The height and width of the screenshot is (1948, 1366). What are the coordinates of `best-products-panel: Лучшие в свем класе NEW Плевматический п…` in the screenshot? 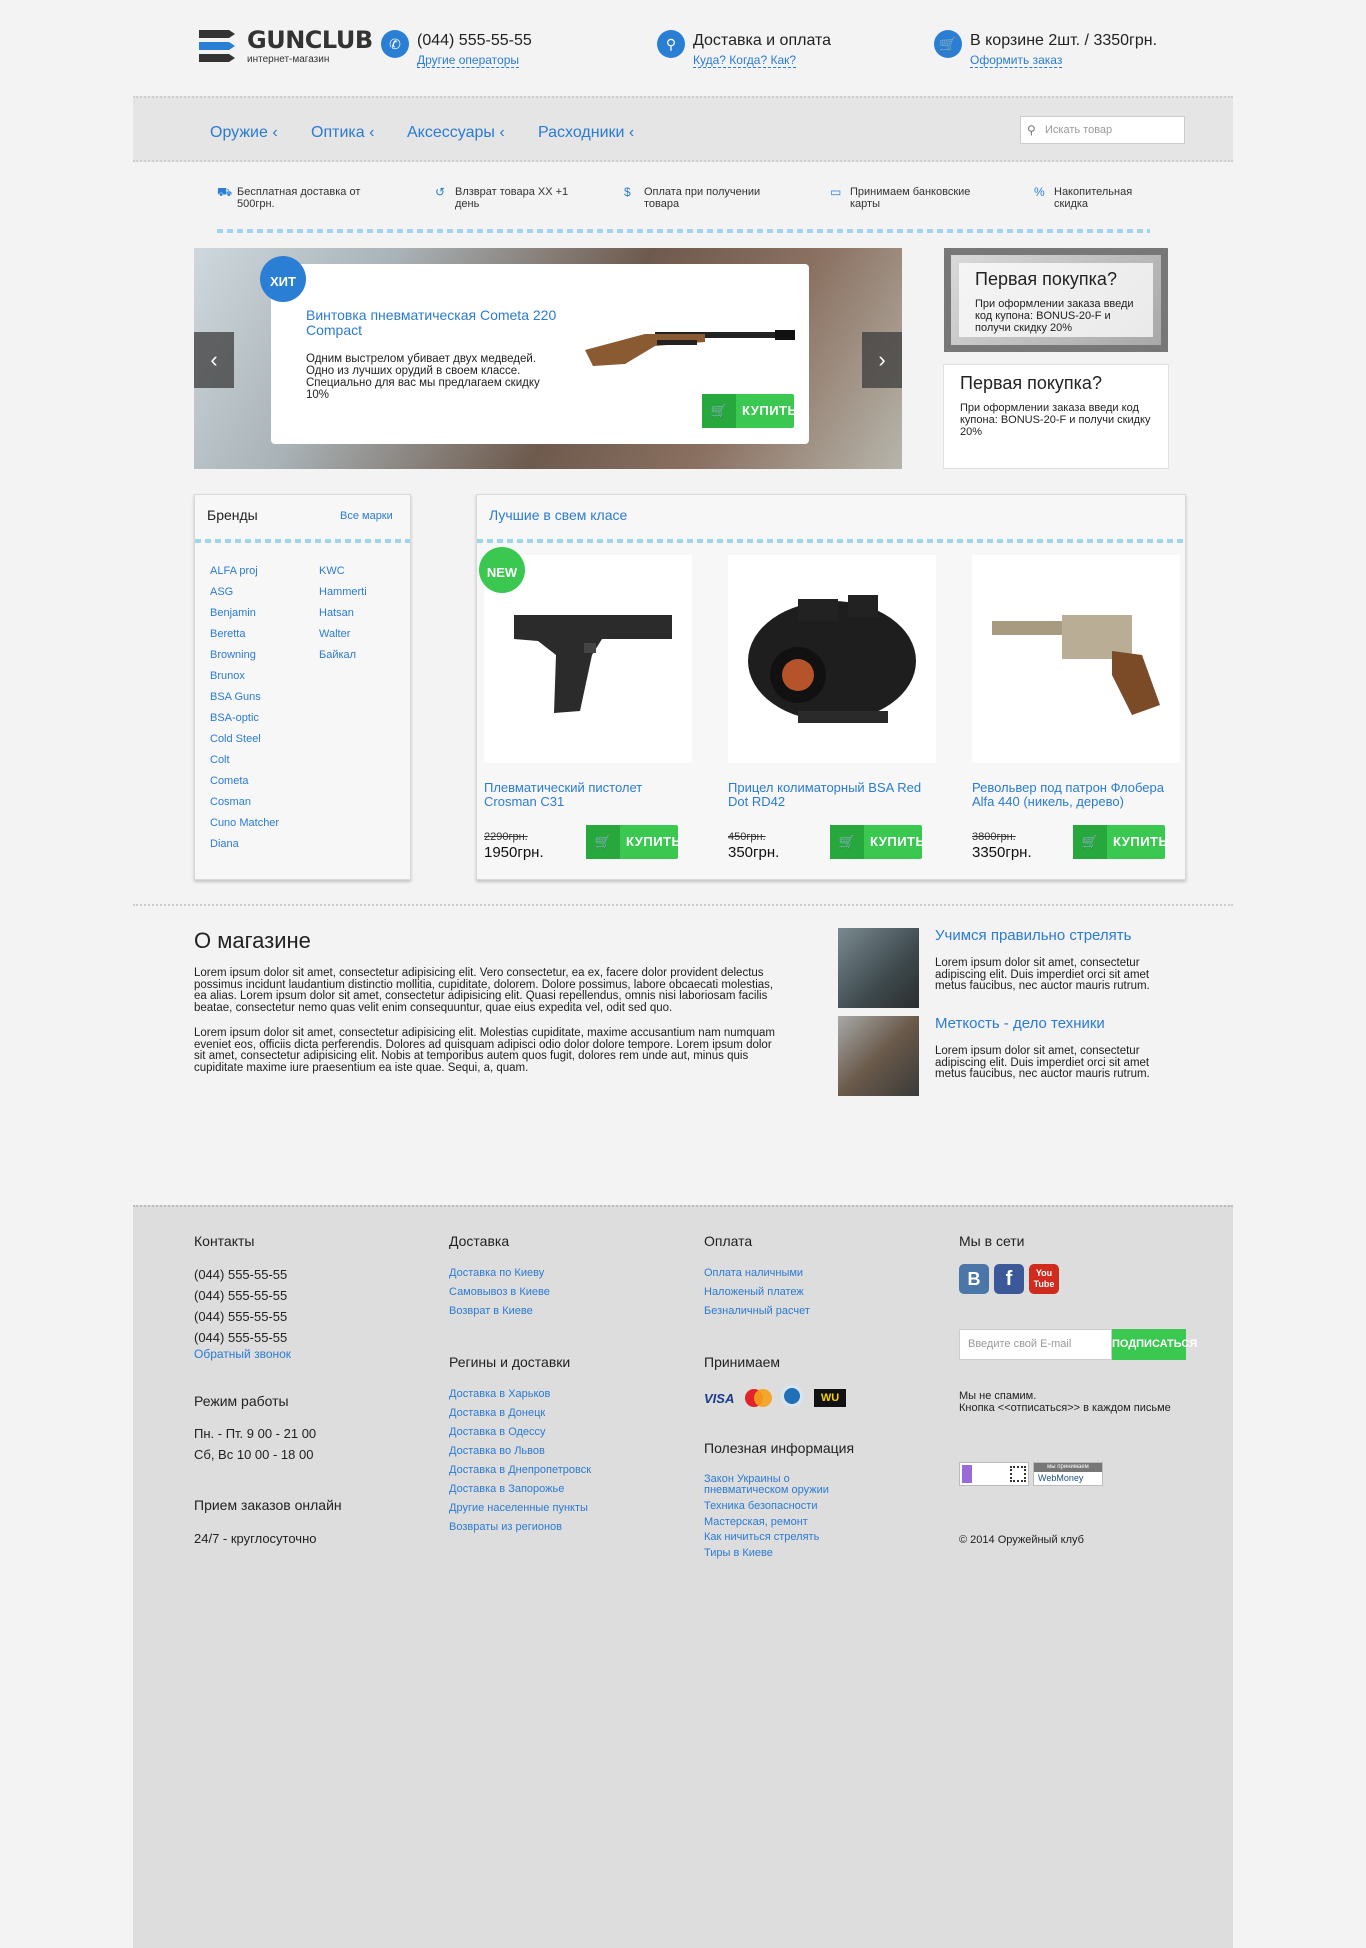 It's located at (831, 687).